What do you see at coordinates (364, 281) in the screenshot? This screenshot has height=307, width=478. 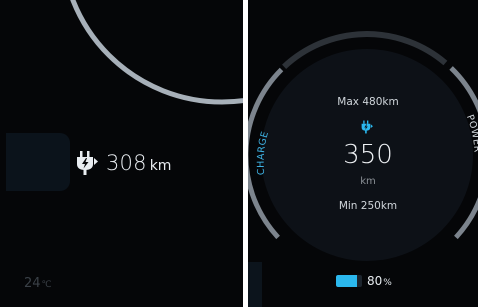 I see `battery-status: 80%` at bounding box center [364, 281].